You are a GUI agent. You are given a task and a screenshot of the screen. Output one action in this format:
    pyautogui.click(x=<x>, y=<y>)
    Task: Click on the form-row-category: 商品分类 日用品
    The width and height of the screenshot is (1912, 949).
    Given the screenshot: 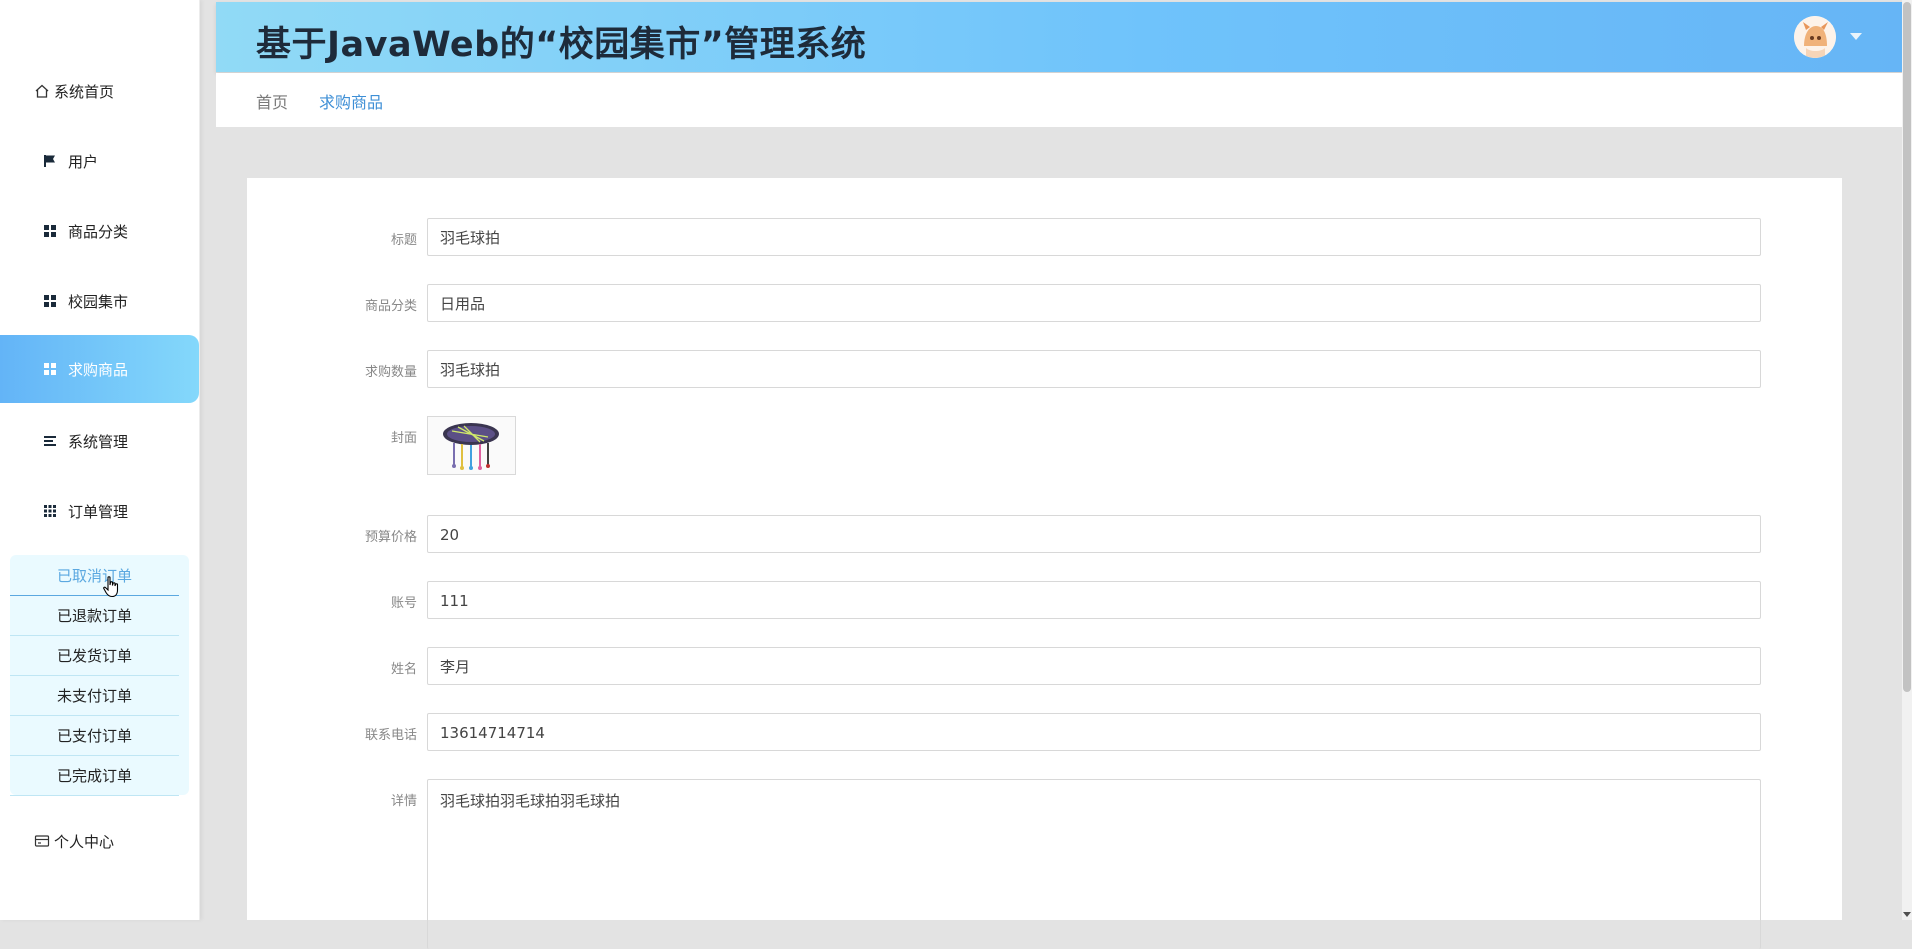 What is the action you would take?
    pyautogui.click(x=1044, y=304)
    